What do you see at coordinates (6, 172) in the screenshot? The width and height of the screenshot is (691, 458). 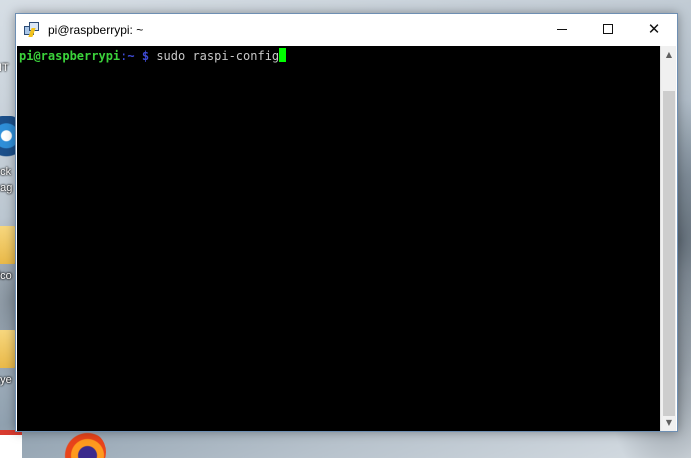 I see `desktop-icon-label: ock` at bounding box center [6, 172].